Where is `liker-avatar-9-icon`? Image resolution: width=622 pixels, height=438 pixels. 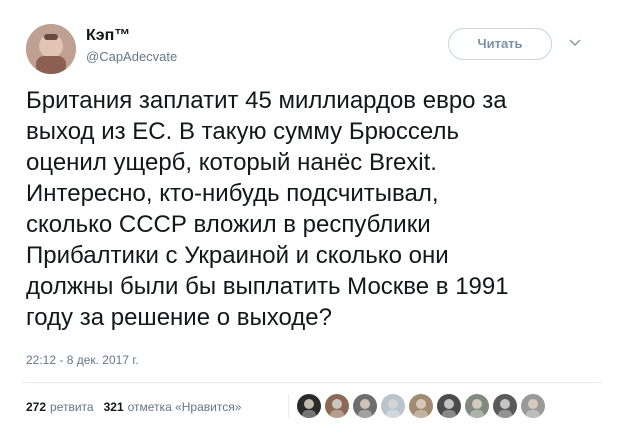 liker-avatar-9-icon is located at coordinates (533, 406).